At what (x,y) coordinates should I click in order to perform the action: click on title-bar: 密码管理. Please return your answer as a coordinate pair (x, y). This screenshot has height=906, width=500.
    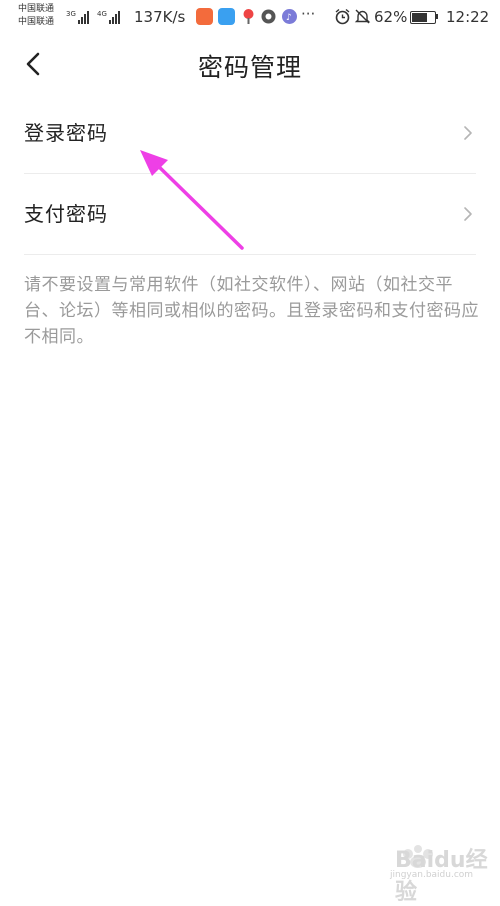
    Looking at the image, I should click on (250, 64).